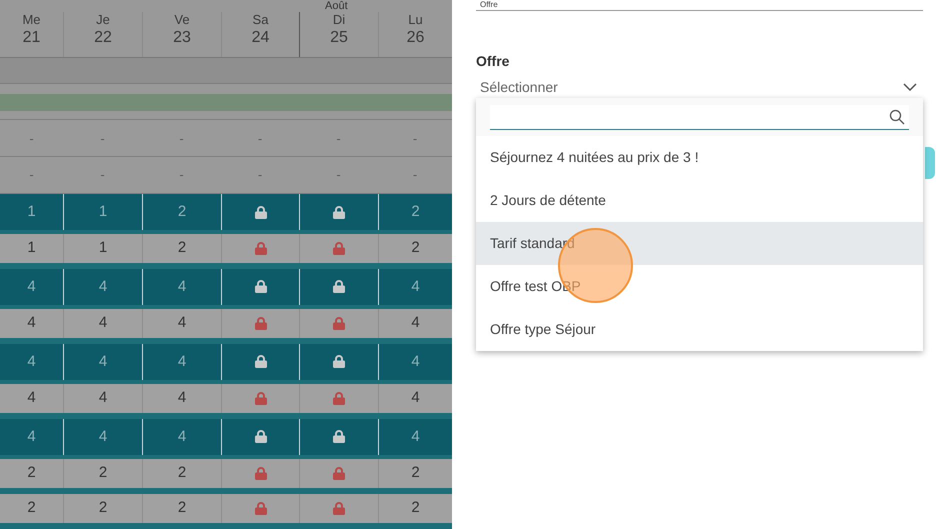 Image resolution: width=947 pixels, height=529 pixels. What do you see at coordinates (415, 38) in the screenshot?
I see `date-label: 26` at bounding box center [415, 38].